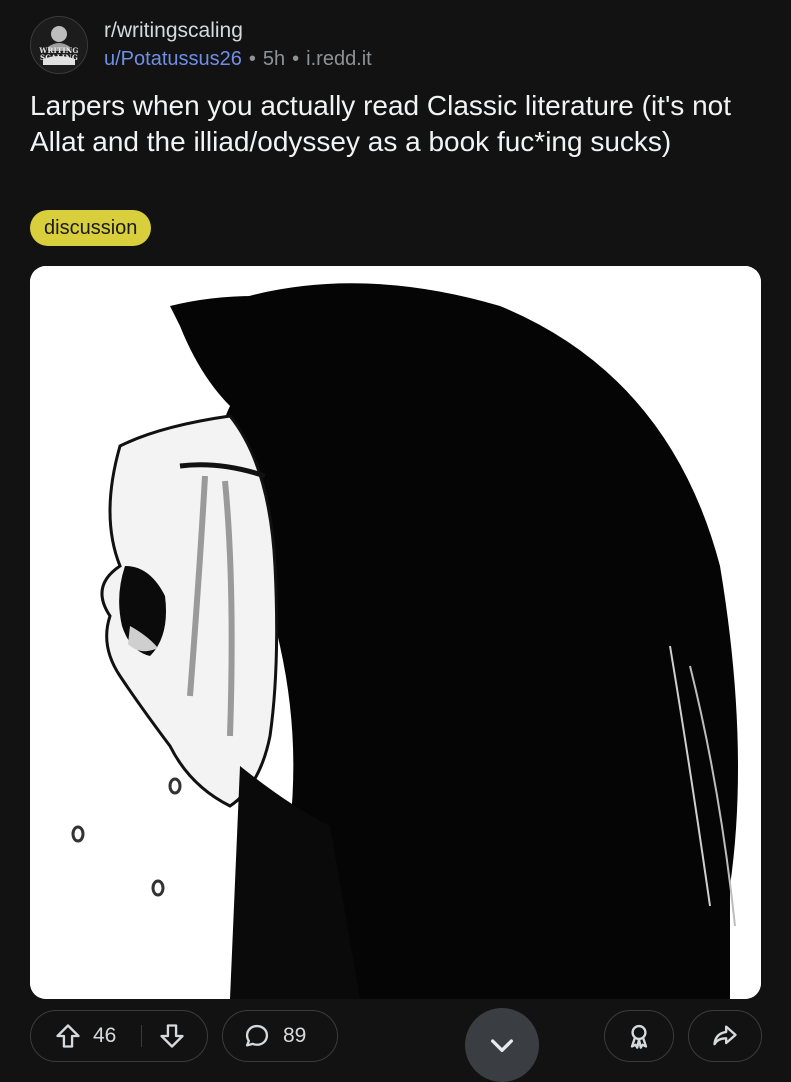  What do you see at coordinates (395, 1040) in the screenshot?
I see `post-actions-bar: 46 89` at bounding box center [395, 1040].